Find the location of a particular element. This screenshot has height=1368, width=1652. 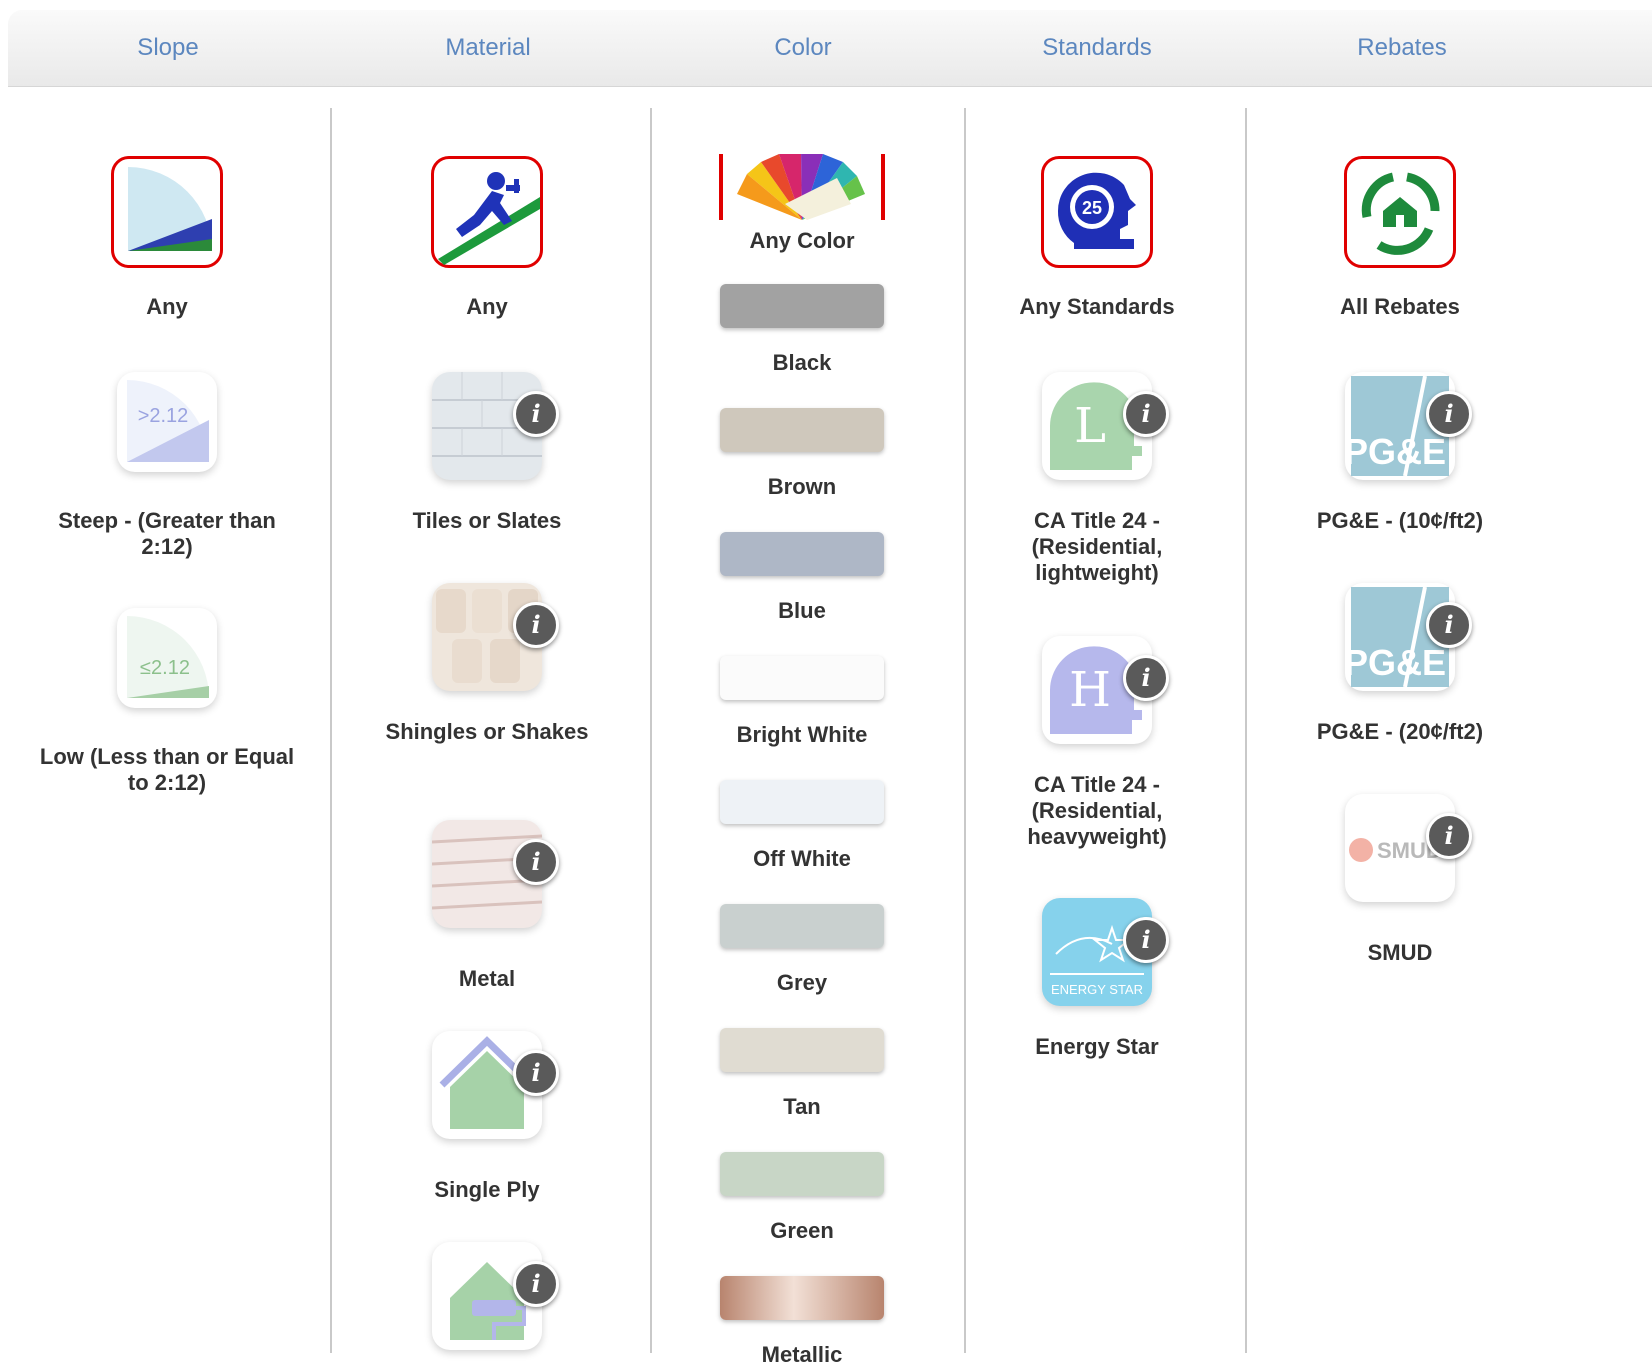

recycle-house-icon is located at coordinates (1400, 212).